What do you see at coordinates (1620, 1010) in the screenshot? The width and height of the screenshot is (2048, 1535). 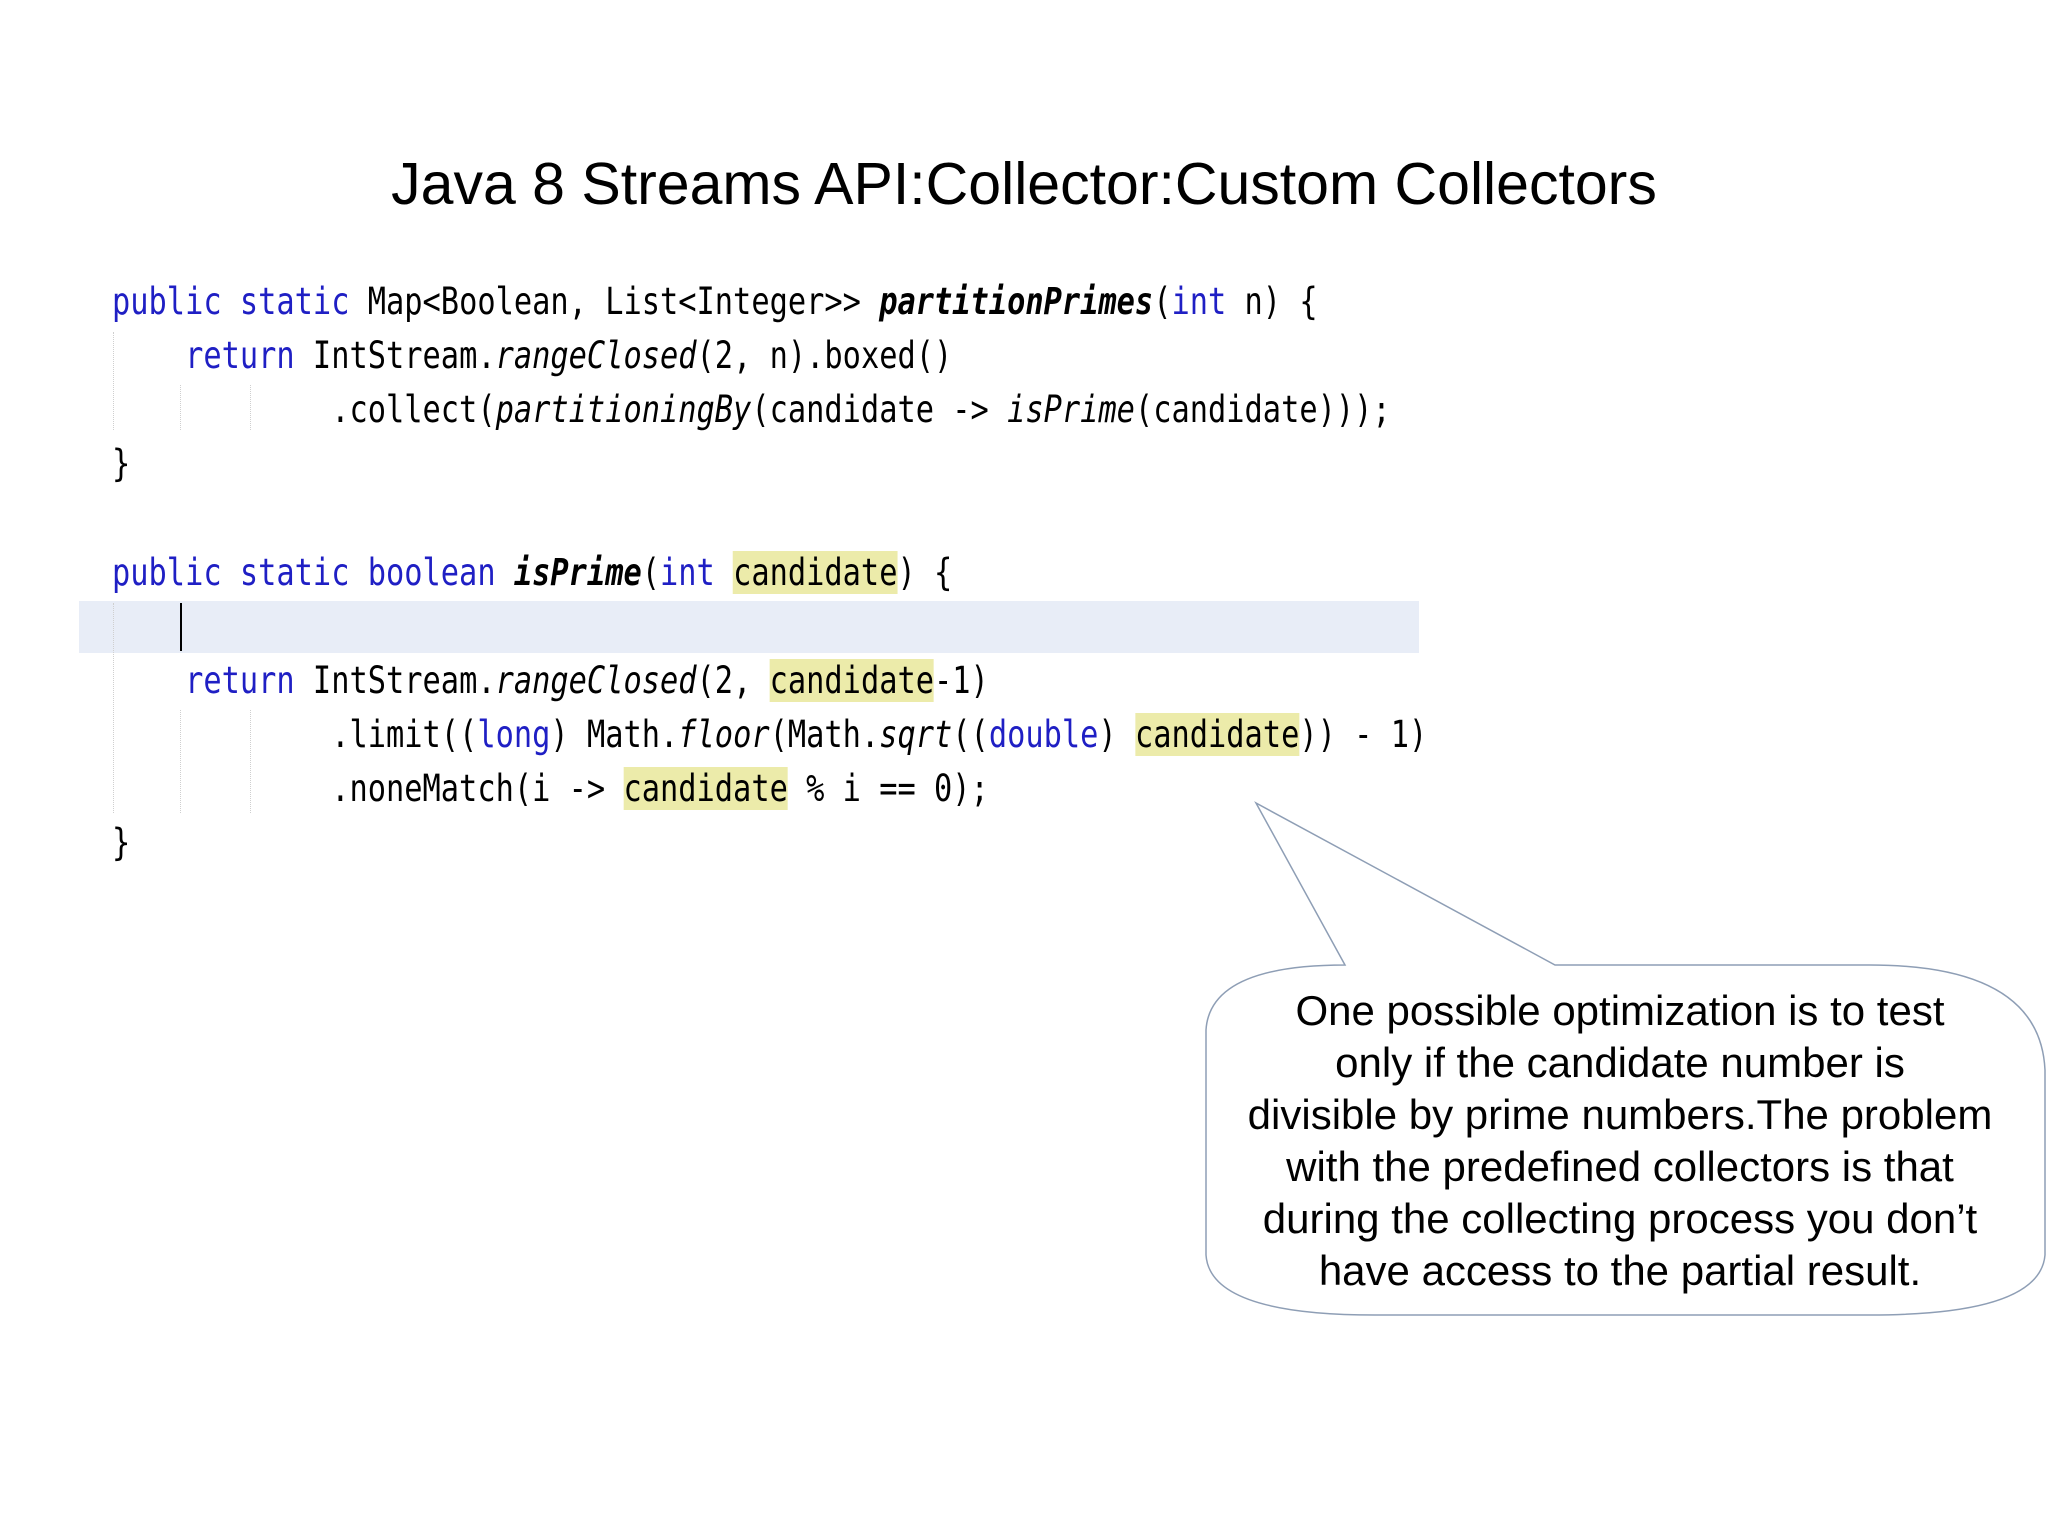 I see `callout-line: One possible optimization is to test` at bounding box center [1620, 1010].